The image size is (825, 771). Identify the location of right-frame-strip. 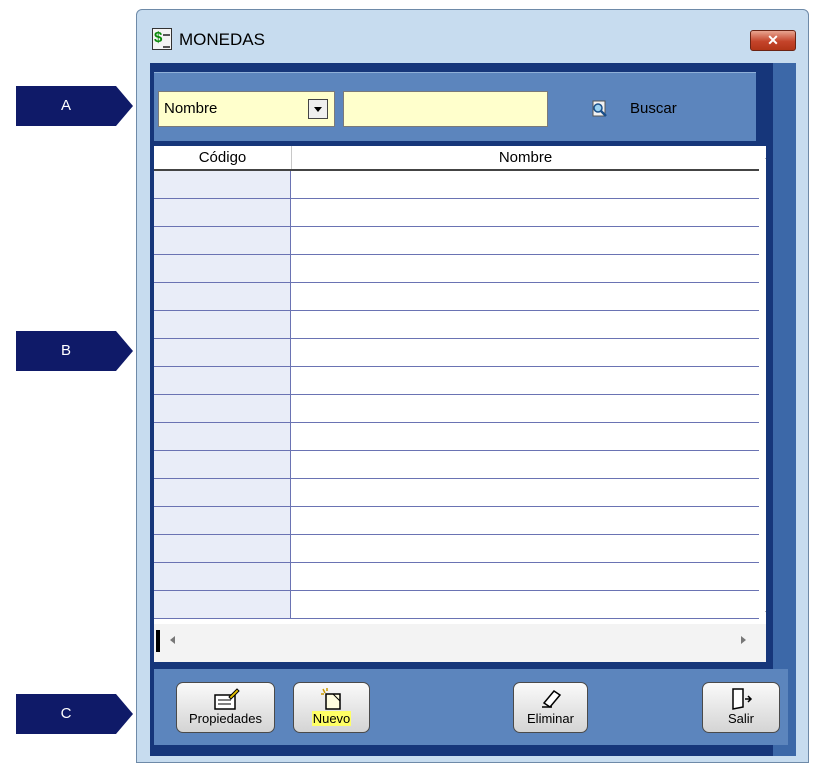
(784, 409).